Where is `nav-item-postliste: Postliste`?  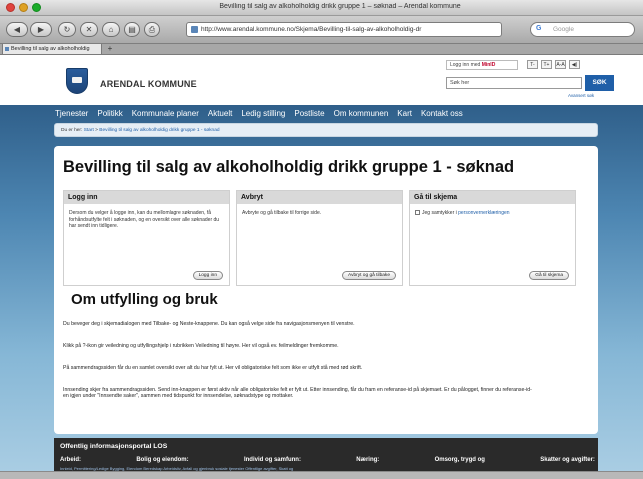 nav-item-postliste: Postliste is located at coordinates (309, 113).